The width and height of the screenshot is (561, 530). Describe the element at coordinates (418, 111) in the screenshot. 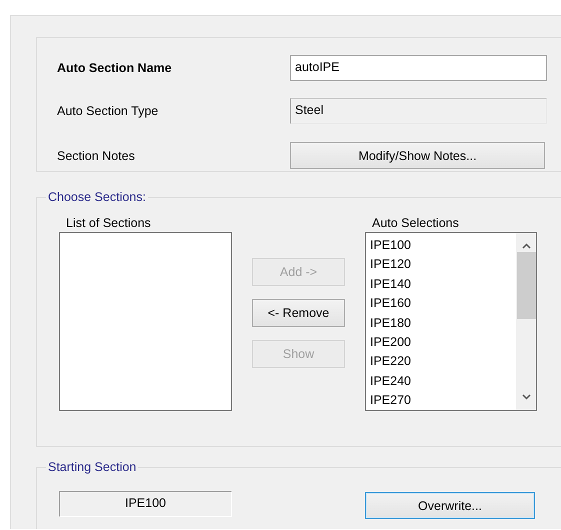

I see `type-field: Steel` at that location.